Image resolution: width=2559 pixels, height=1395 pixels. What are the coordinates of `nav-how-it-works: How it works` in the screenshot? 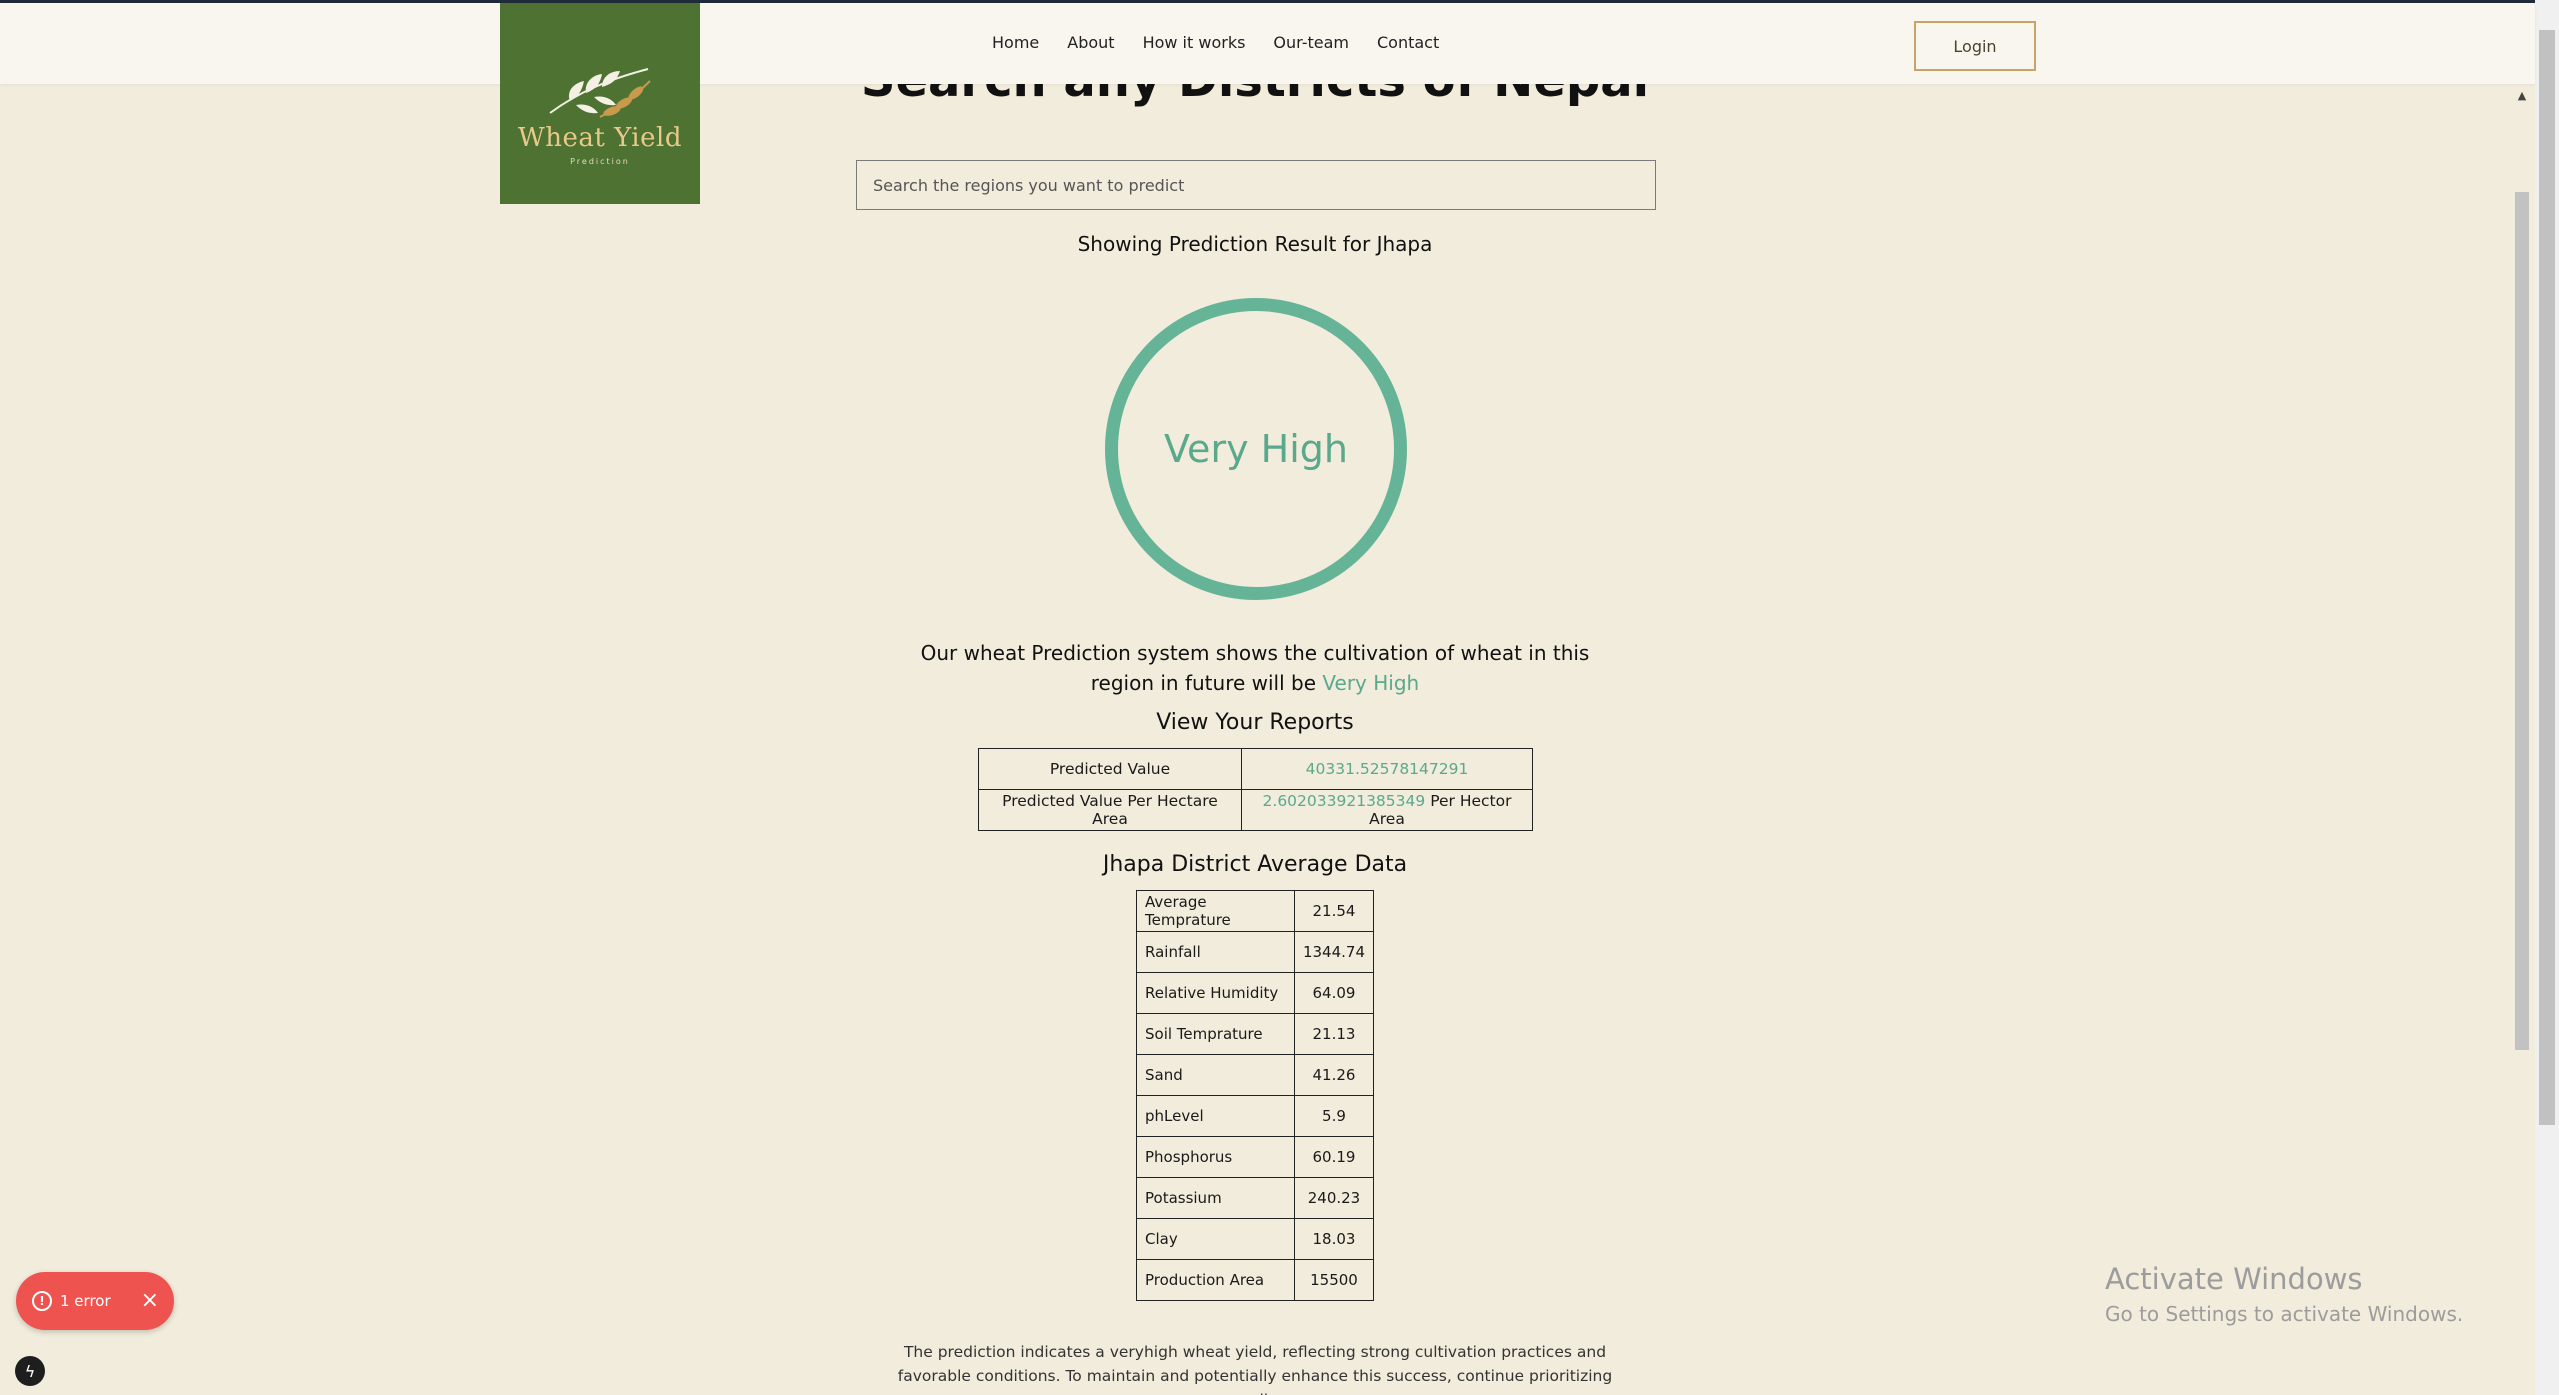 It's located at (1194, 42).